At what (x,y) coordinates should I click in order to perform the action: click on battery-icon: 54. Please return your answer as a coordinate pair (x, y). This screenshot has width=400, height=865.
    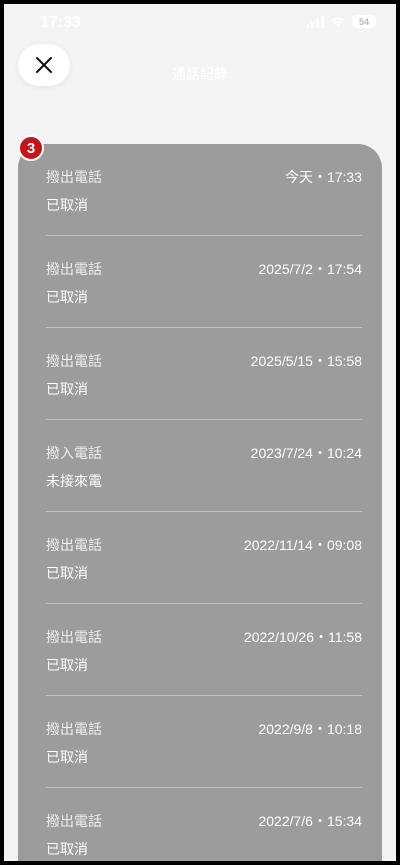
    Looking at the image, I should click on (364, 21).